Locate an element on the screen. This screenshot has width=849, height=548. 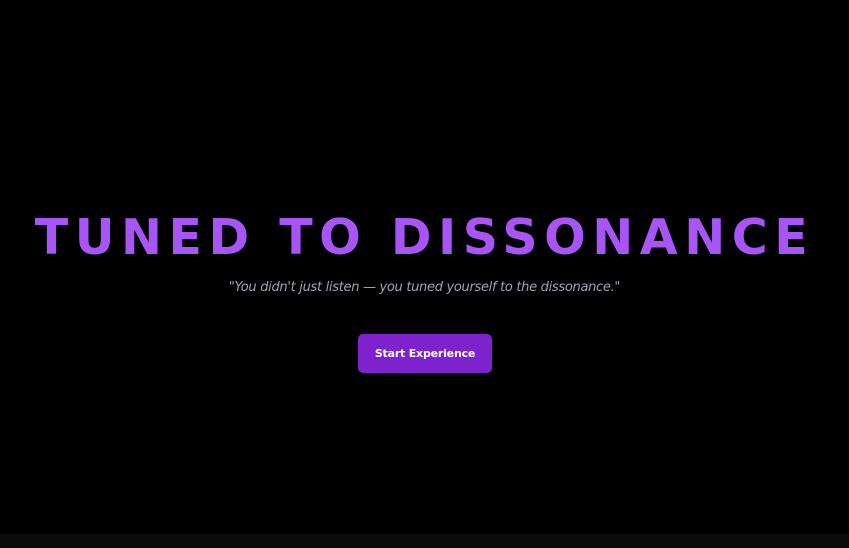
start-experience-button: Start Experience is located at coordinates (425, 353).